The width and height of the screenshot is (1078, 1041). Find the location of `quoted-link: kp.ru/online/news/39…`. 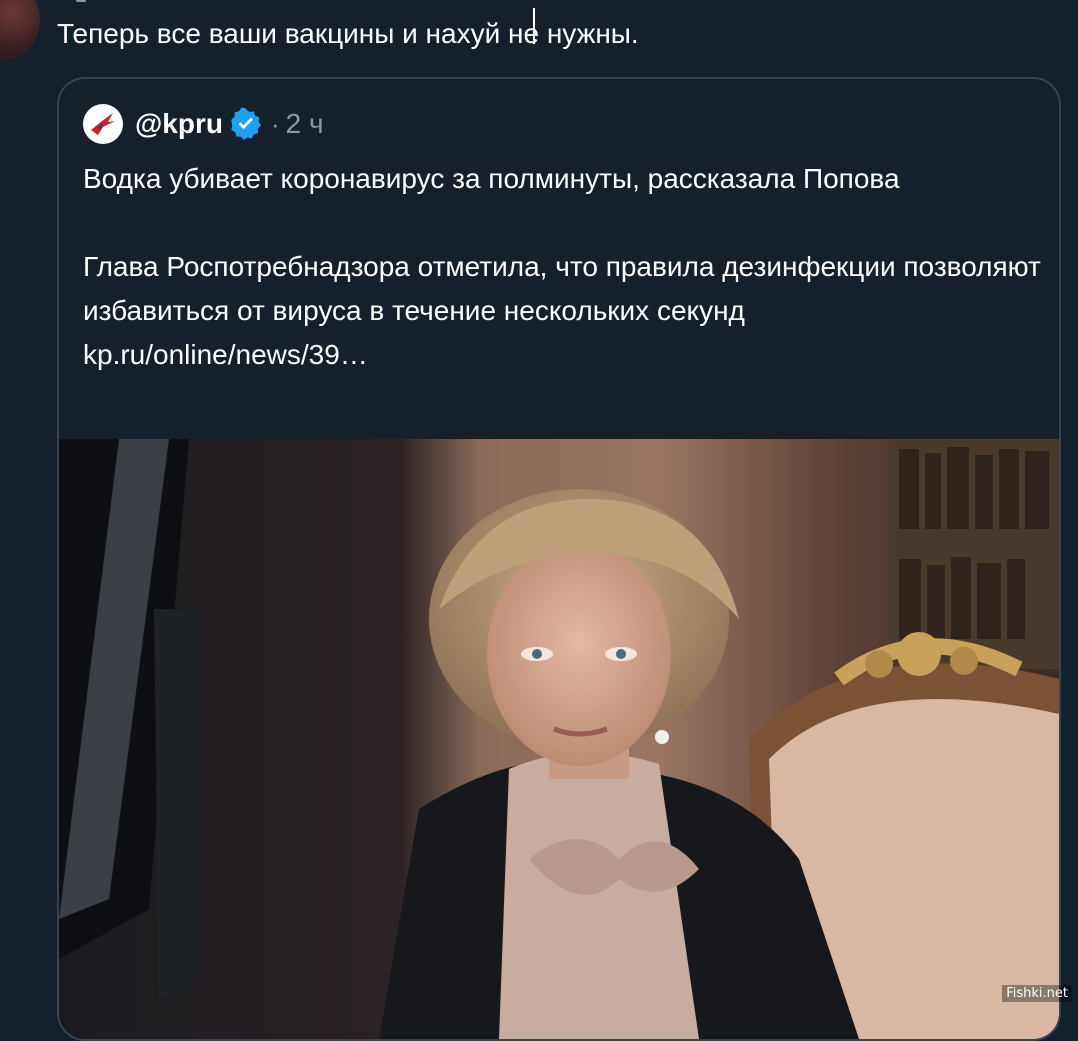

quoted-link: kp.ru/online/news/39… is located at coordinates (563, 355).